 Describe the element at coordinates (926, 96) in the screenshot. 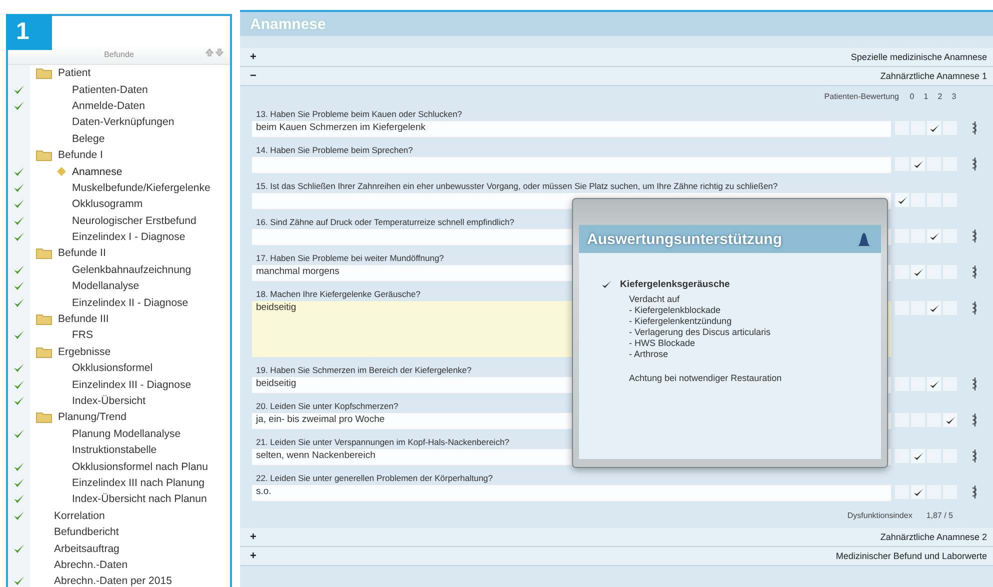

I see `score-label: 1` at that location.